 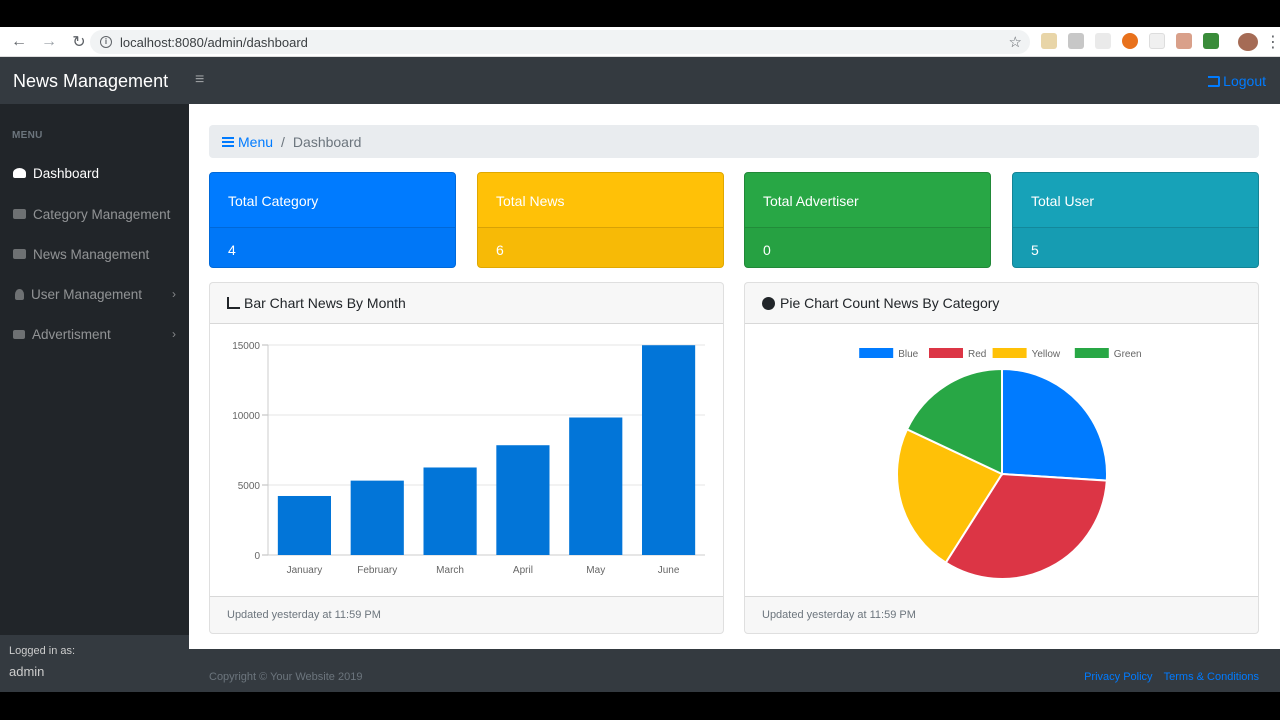 I want to click on extension-window-icon, so click(x=1184, y=41).